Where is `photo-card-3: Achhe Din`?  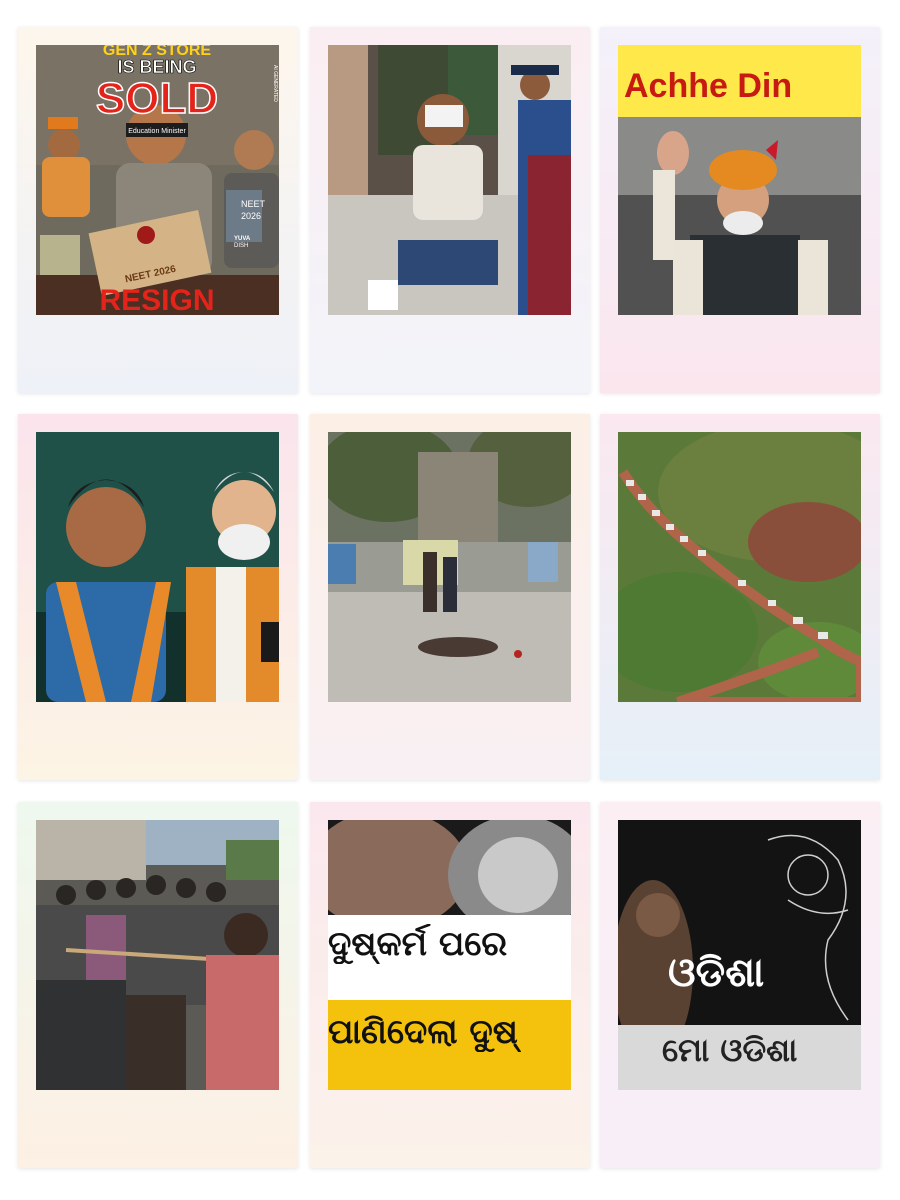 photo-card-3: Achhe Din is located at coordinates (740, 210).